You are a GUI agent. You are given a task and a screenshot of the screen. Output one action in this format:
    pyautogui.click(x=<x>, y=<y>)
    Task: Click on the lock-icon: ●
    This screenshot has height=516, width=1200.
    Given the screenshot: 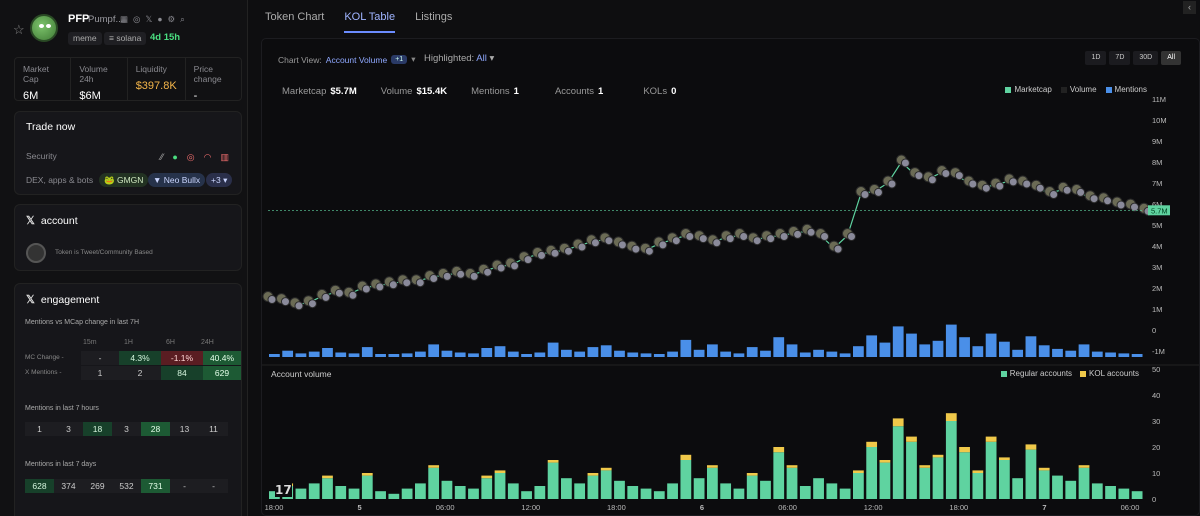 What is the action you would take?
    pyautogui.click(x=174, y=157)
    